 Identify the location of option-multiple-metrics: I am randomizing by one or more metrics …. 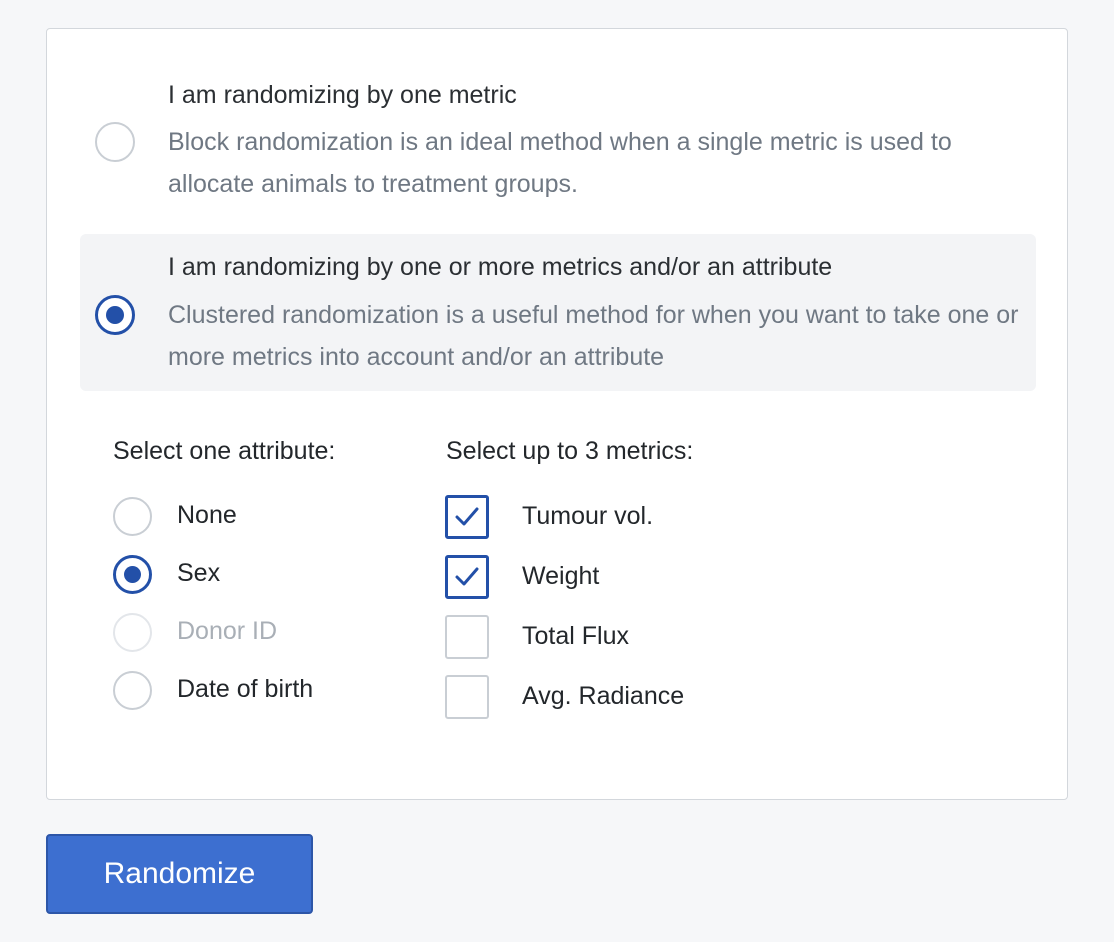
(558, 312).